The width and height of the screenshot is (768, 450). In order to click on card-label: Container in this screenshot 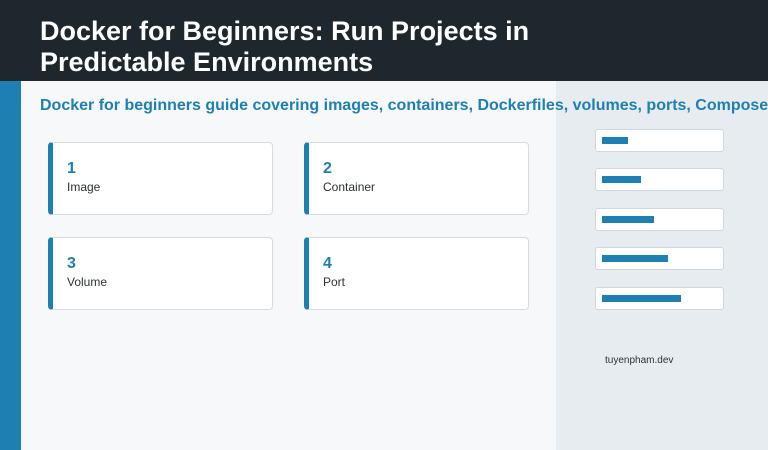, I will do `click(349, 187)`.